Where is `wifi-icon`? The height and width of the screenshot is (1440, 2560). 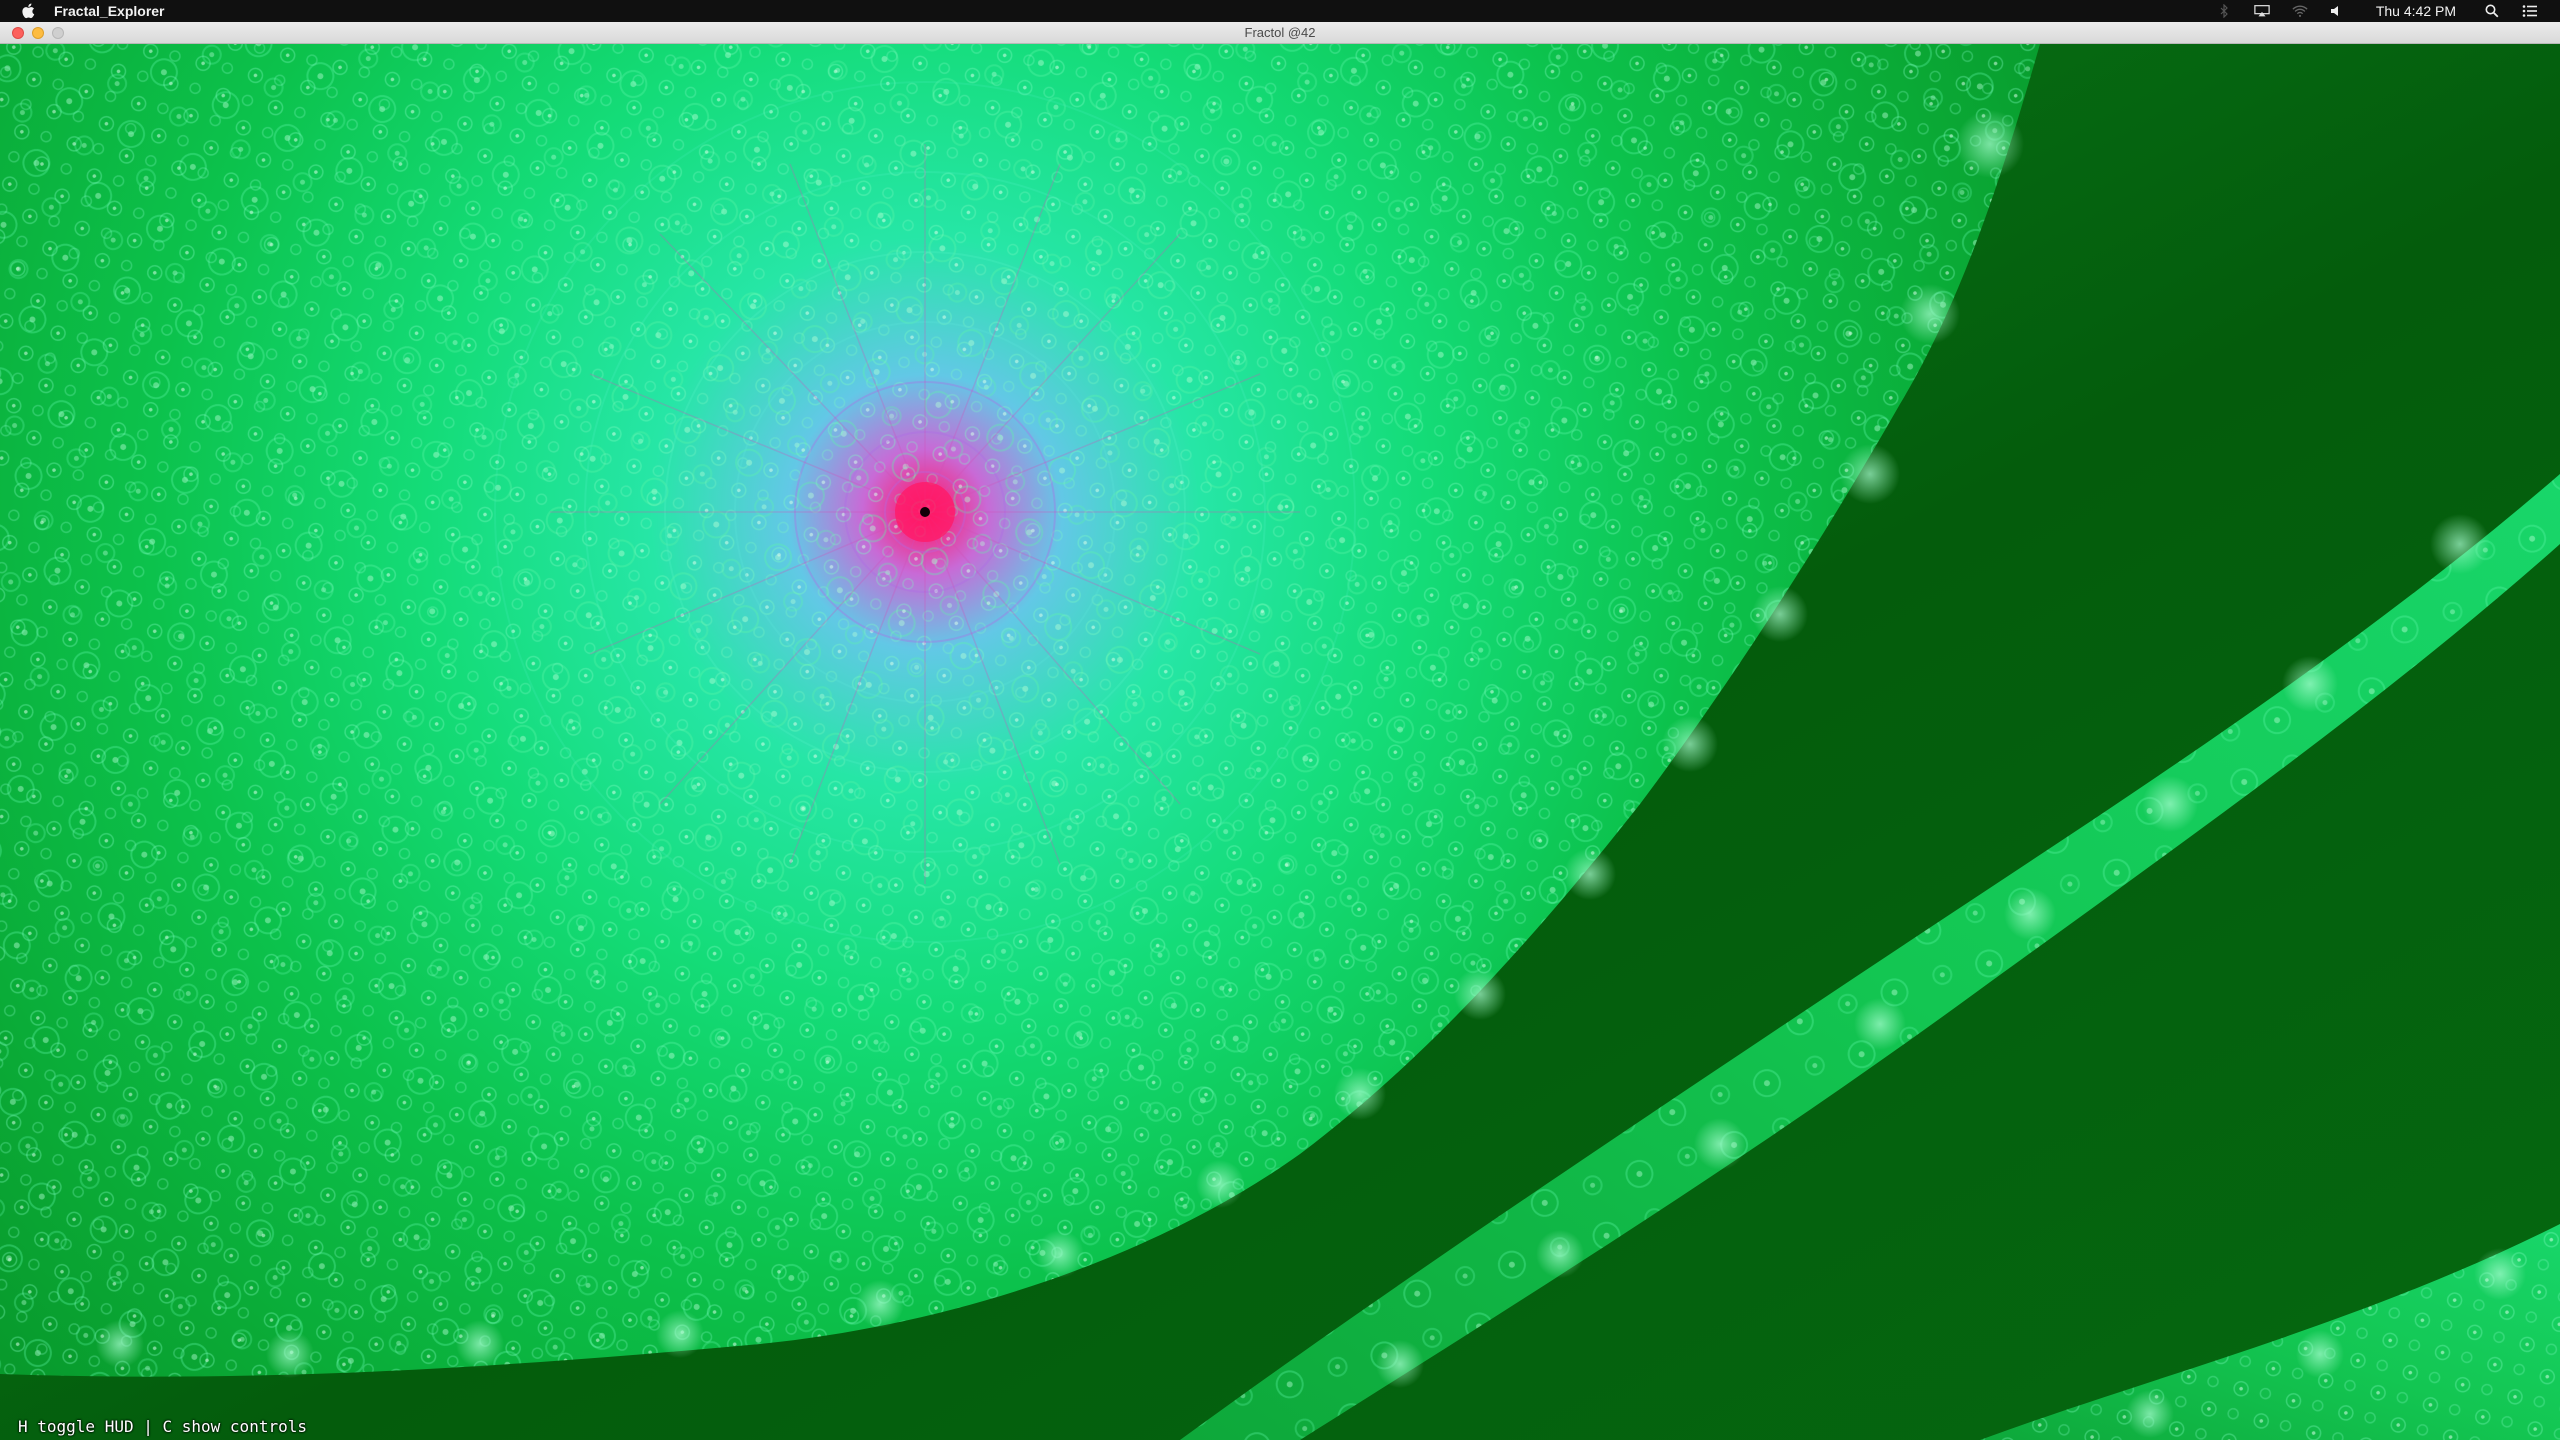
wifi-icon is located at coordinates (2300, 11).